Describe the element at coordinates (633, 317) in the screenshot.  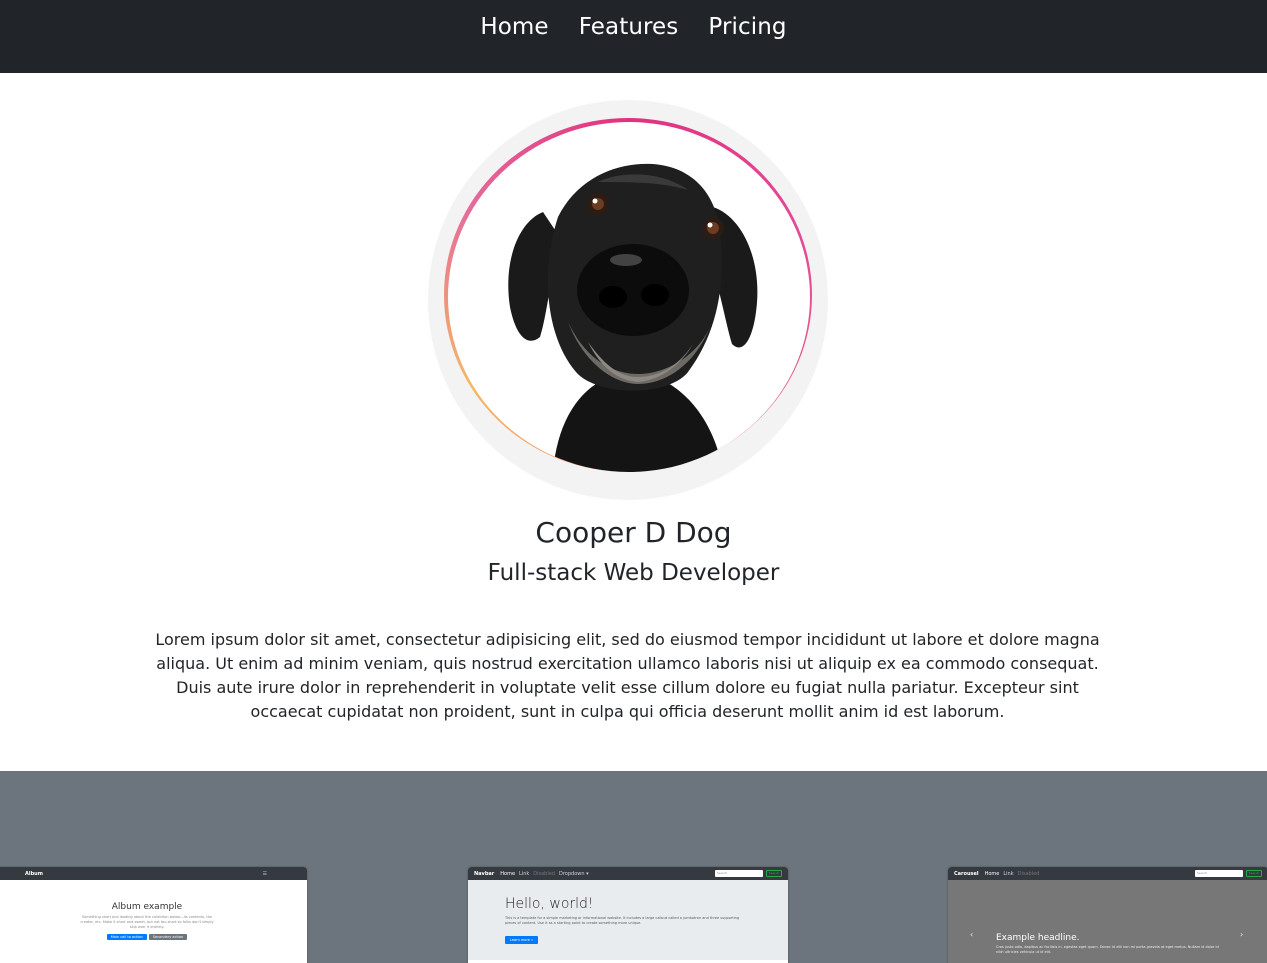
I see `dog-photo-illustration` at that location.